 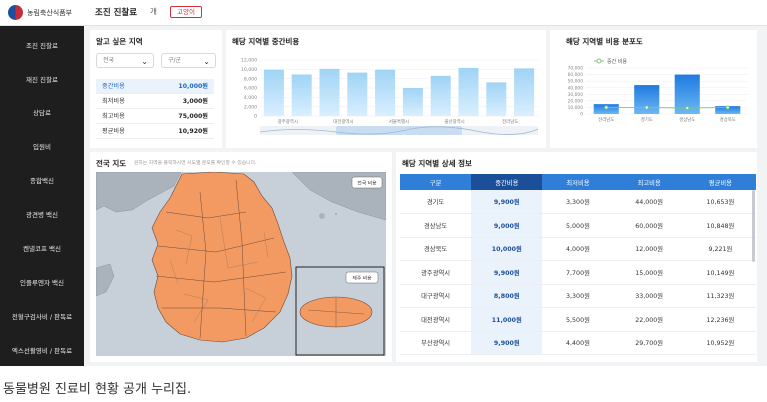 I want to click on legend-label: 중간 비용, so click(x=617, y=61).